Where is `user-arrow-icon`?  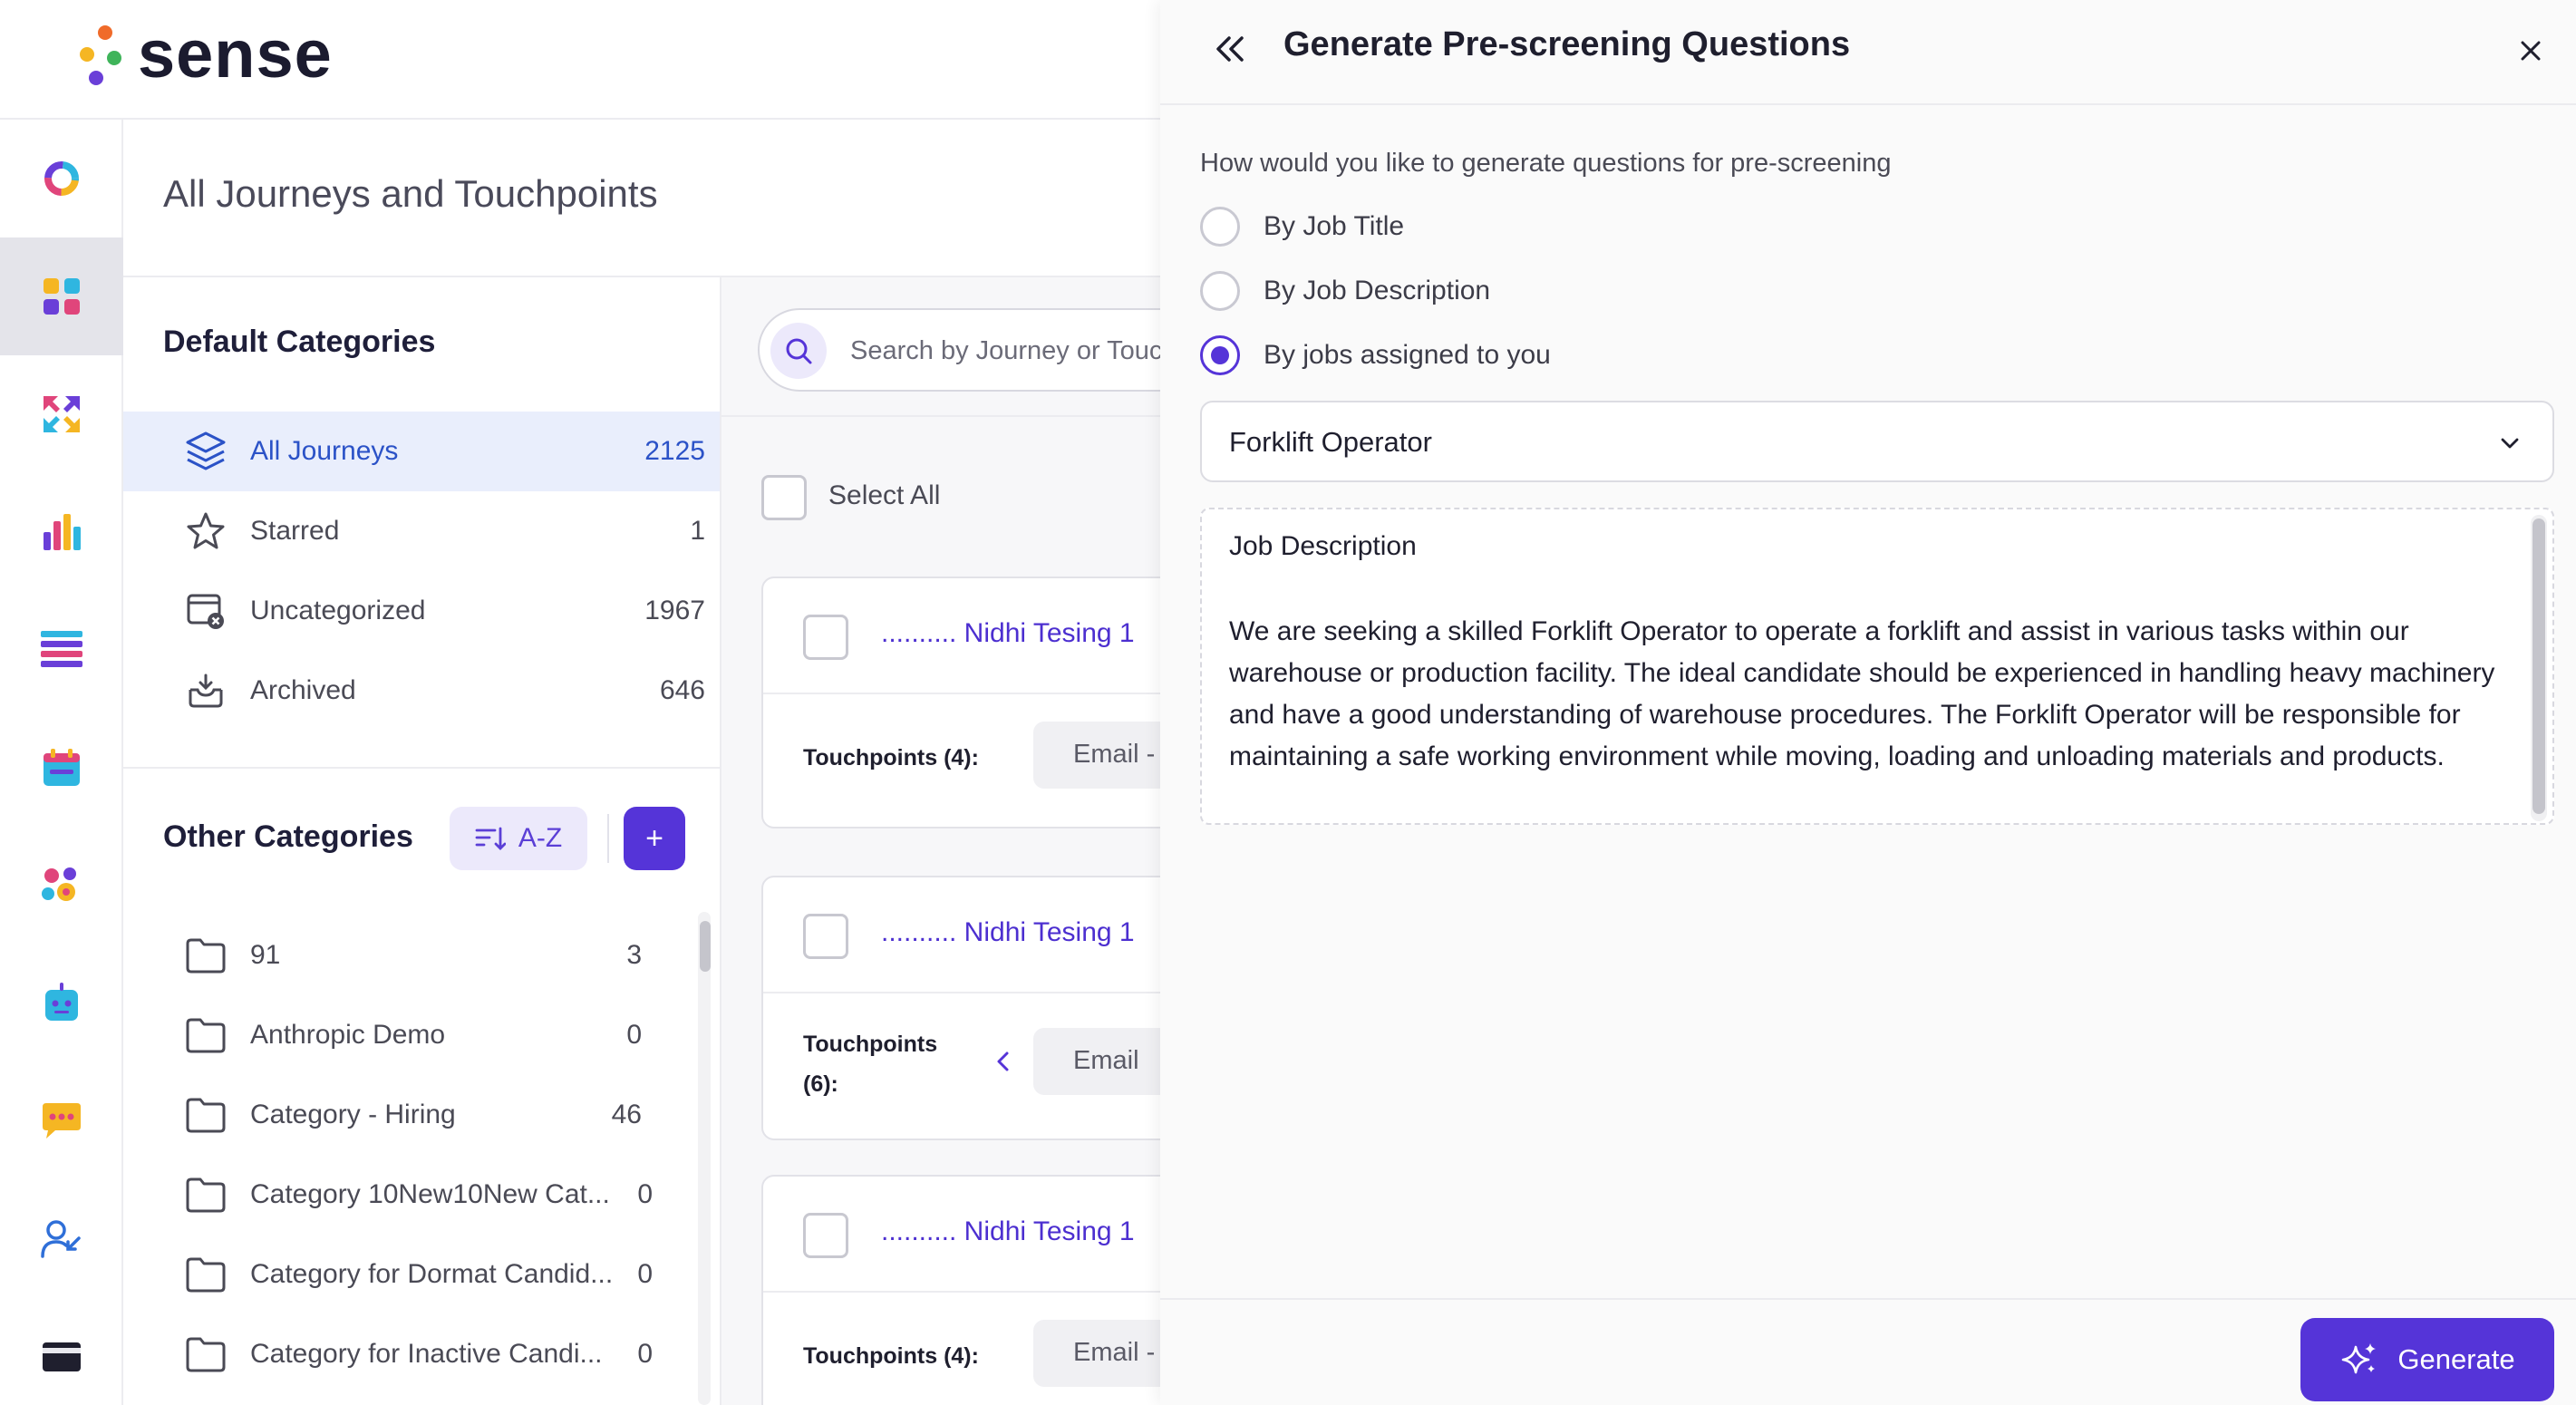
user-arrow-icon is located at coordinates (61, 1239).